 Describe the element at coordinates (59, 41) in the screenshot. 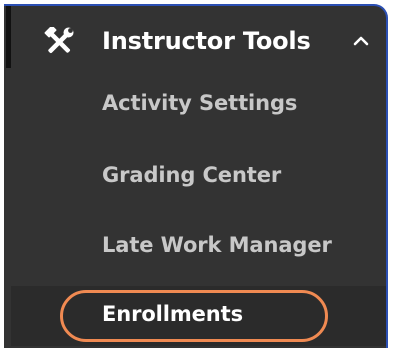

I see `tools-icon` at that location.